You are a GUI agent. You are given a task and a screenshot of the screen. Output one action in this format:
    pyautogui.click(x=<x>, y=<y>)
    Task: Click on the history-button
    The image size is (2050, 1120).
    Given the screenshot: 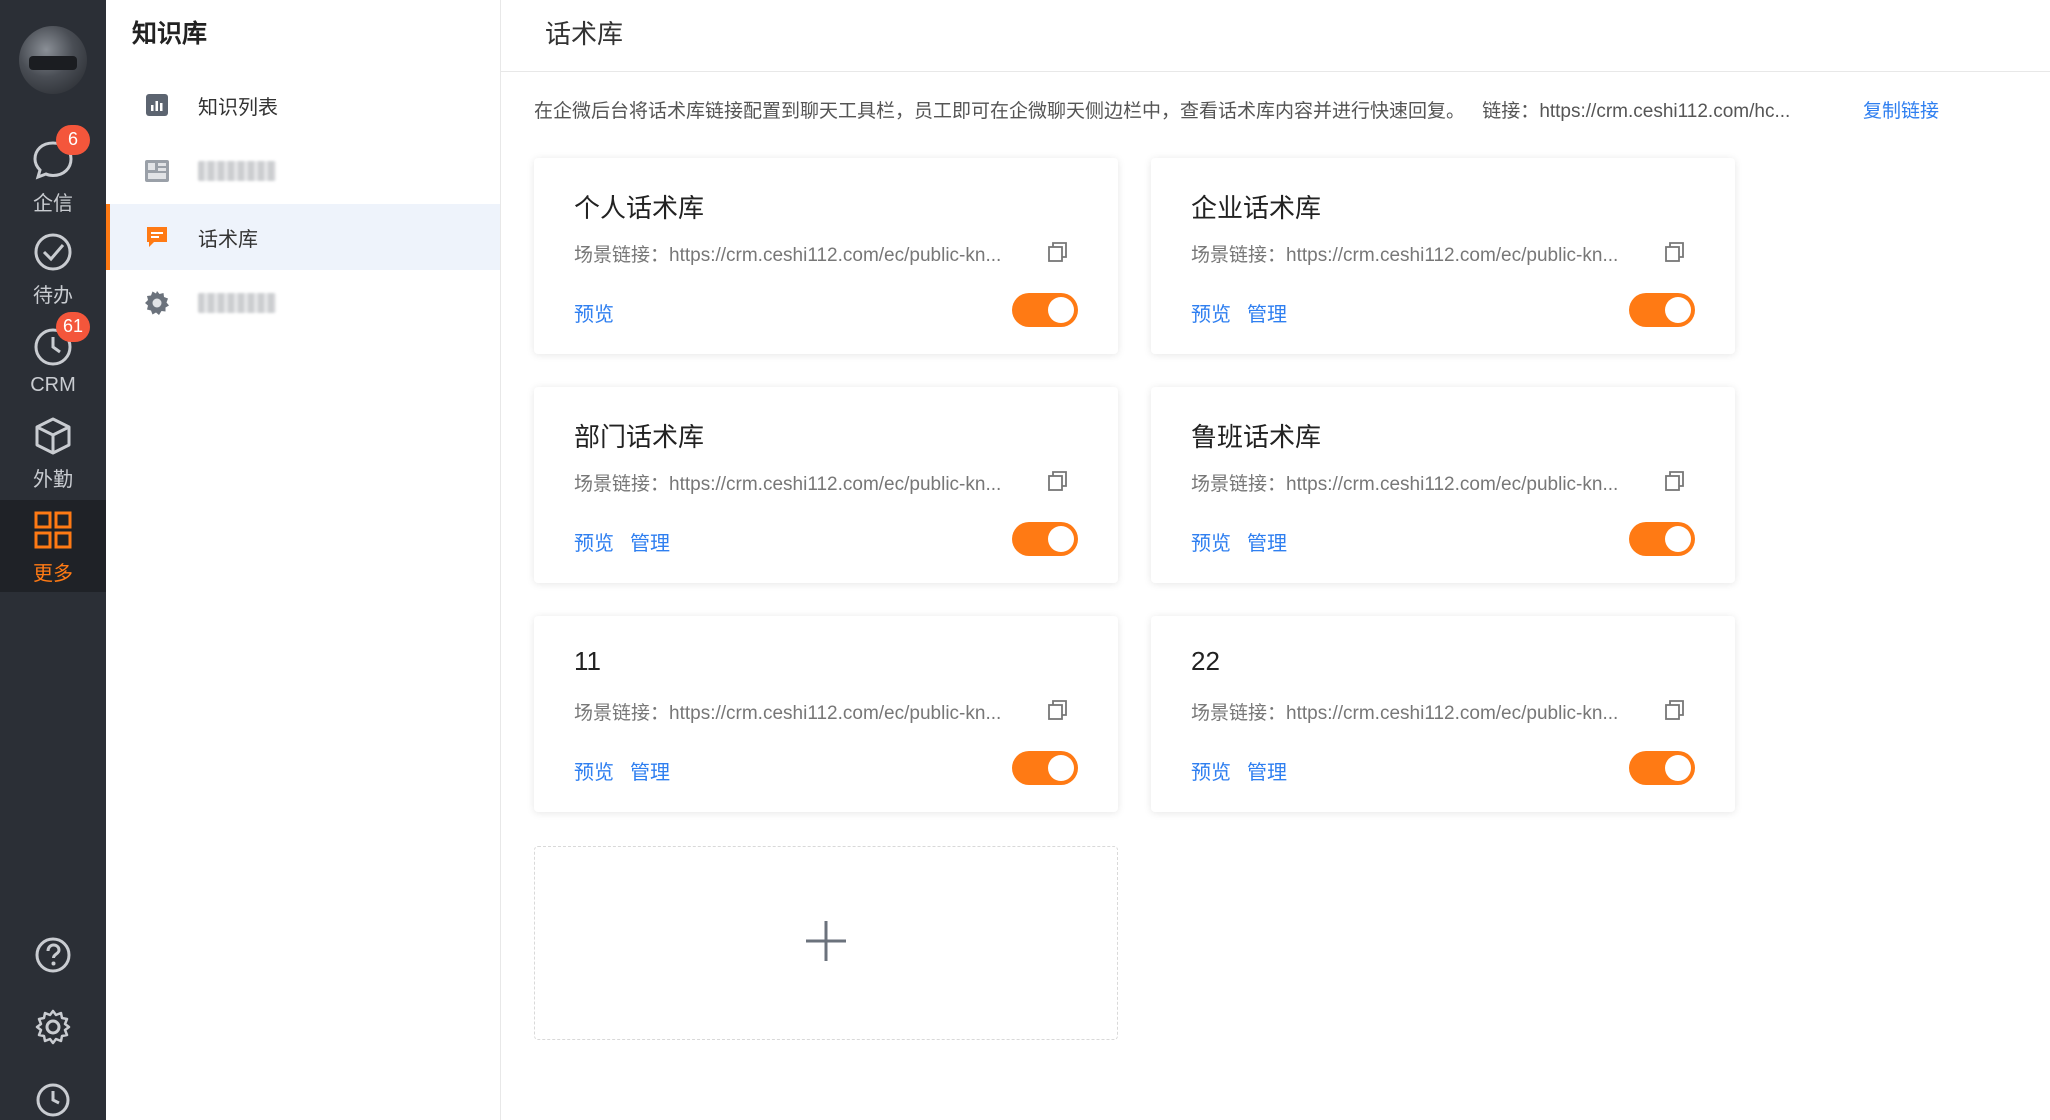 What is the action you would take?
    pyautogui.click(x=53, y=1101)
    